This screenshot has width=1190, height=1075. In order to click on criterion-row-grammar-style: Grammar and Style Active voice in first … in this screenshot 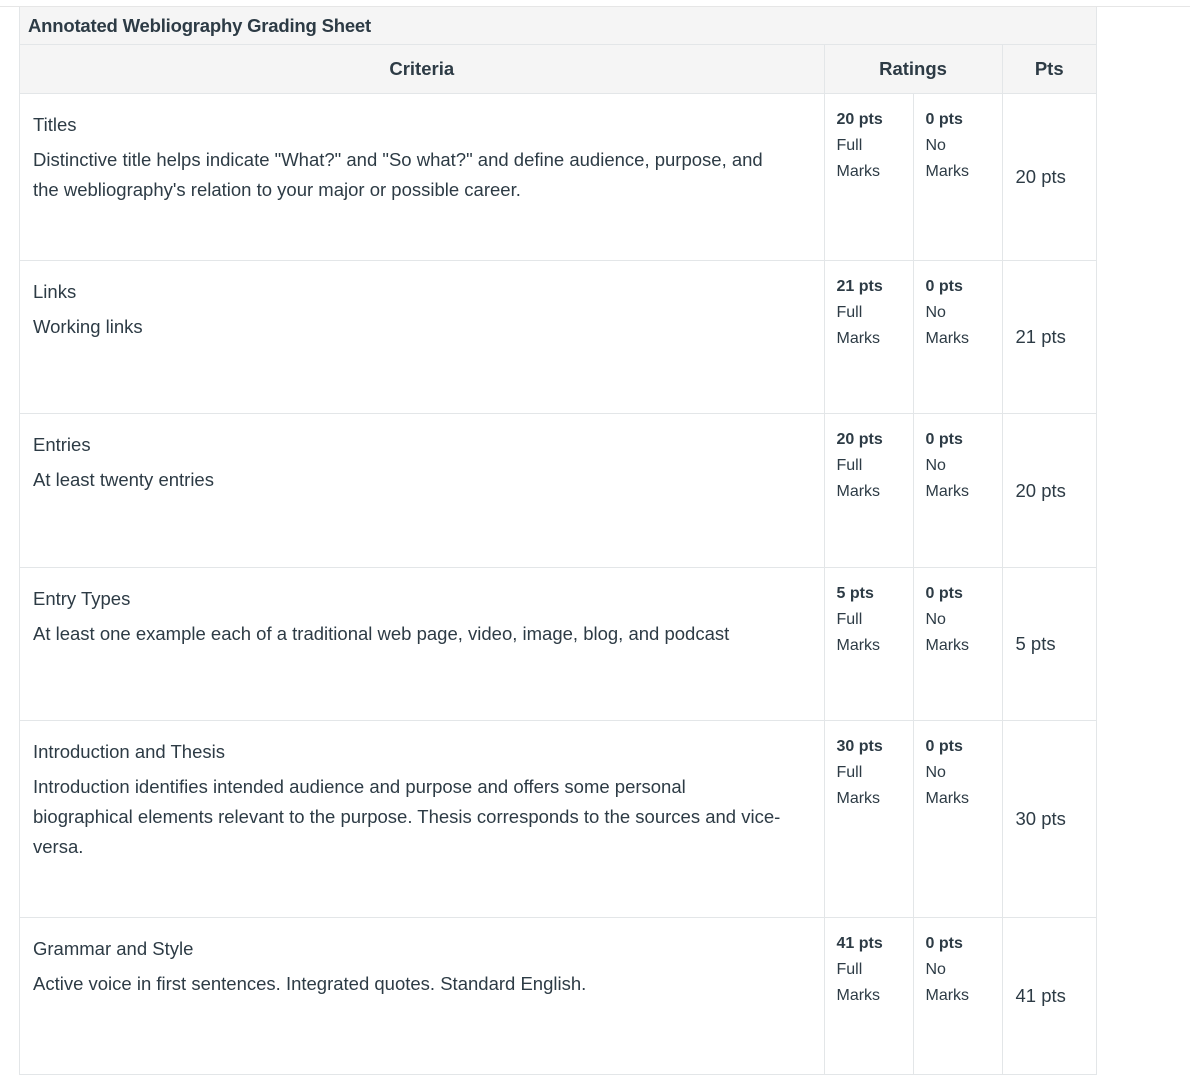, I will do `click(558, 996)`.